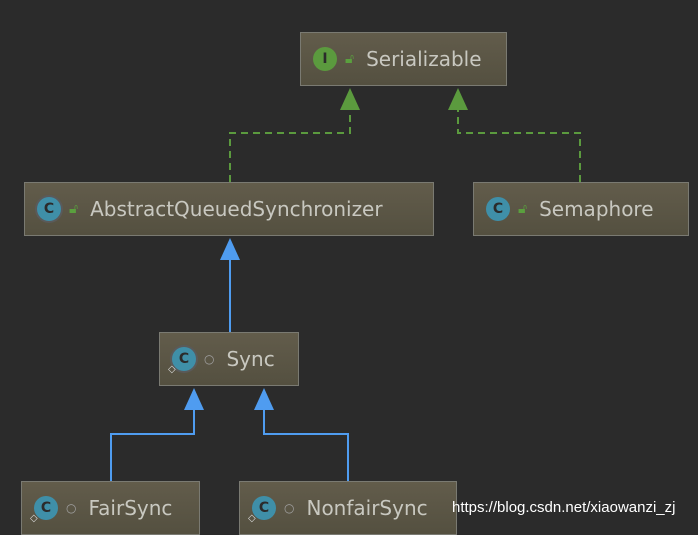 This screenshot has height=535, width=698. What do you see at coordinates (458, 99) in the screenshot?
I see `arrowhead-semaphore-serializable` at bounding box center [458, 99].